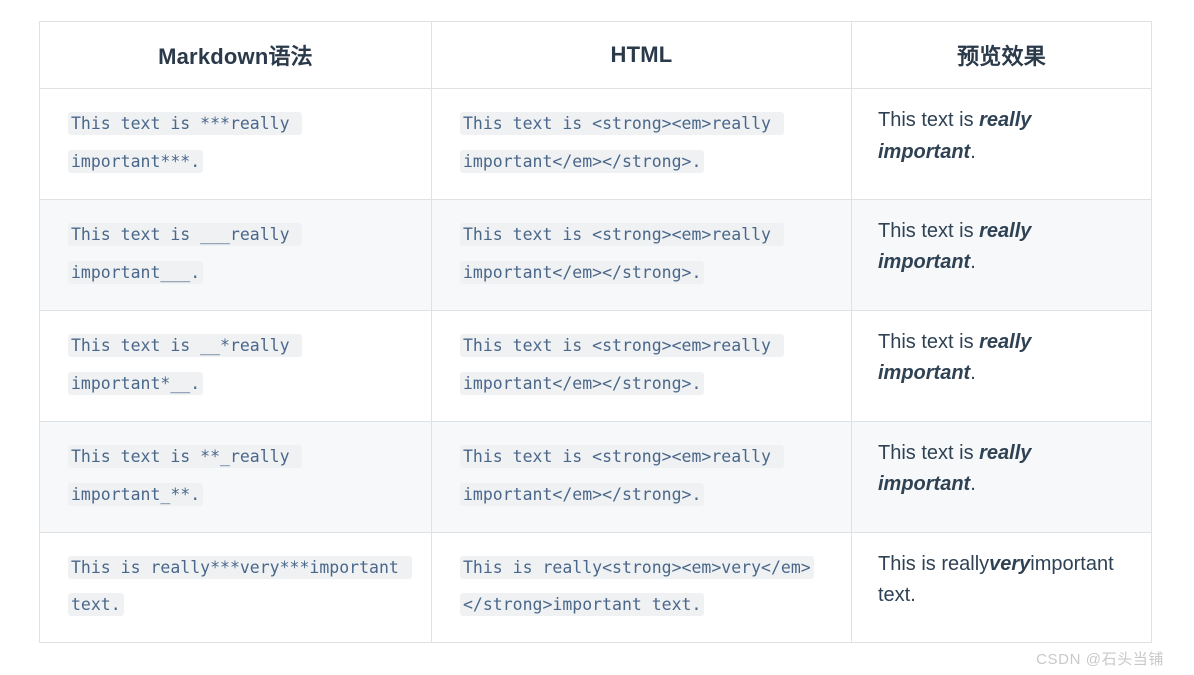  Describe the element at coordinates (235, 55) in the screenshot. I see `column-header-markdown: Markdown语法` at that location.